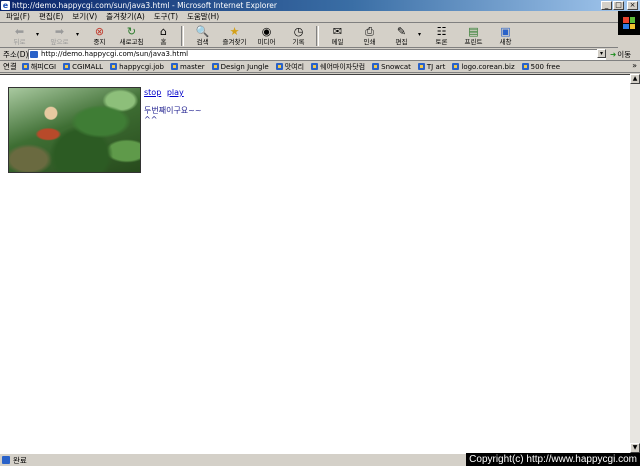 The height and width of the screenshot is (466, 640). Describe the element at coordinates (59, 31) in the screenshot. I see `forward-arrow-icon: ➡` at that location.